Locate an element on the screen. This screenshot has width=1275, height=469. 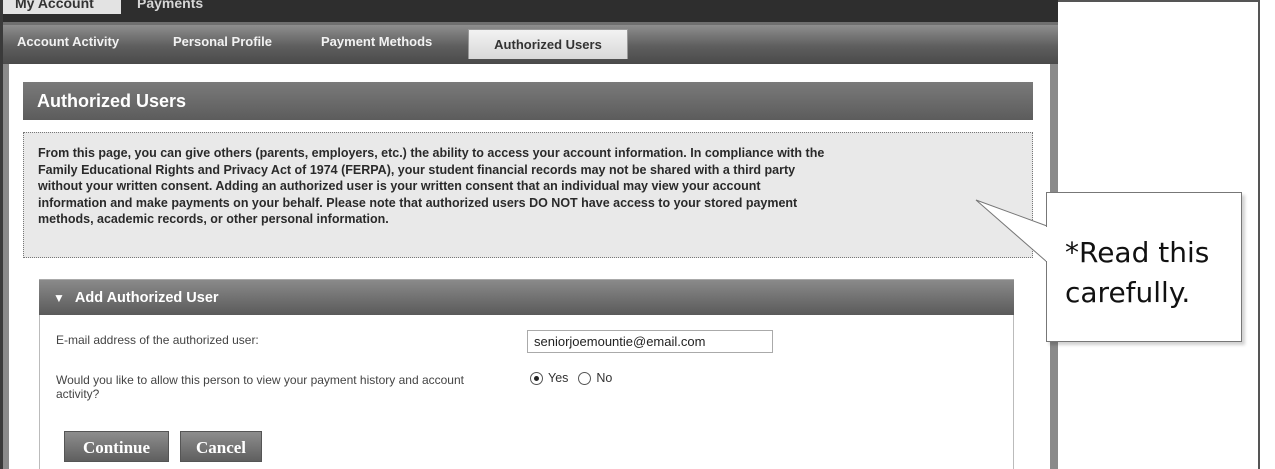
page-title: Authorized Users is located at coordinates (528, 101).